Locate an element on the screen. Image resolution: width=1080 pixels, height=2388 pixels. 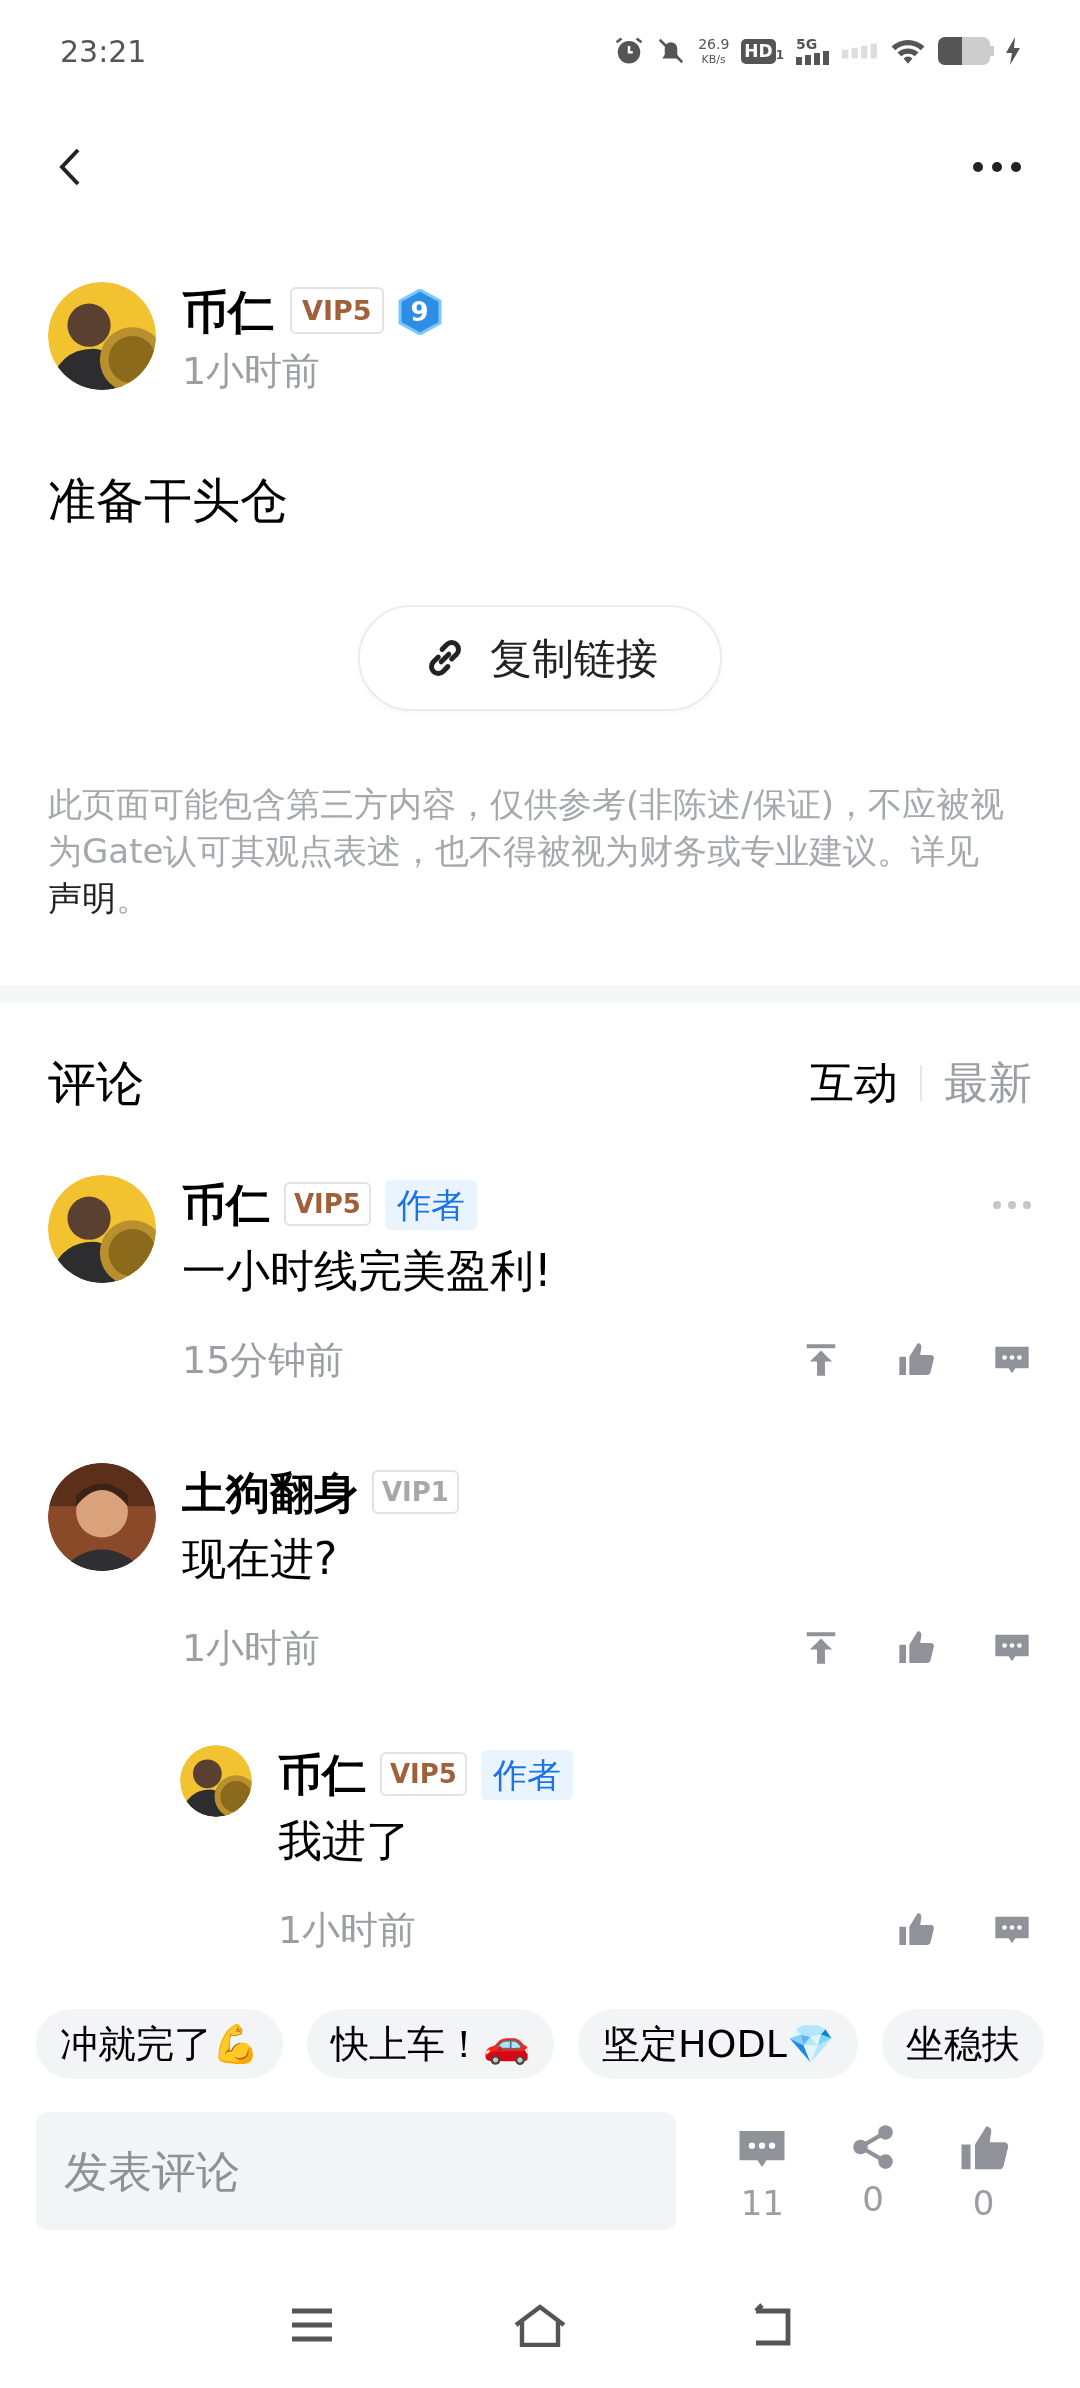
quick-reply-chip: 冲就完了💪 is located at coordinates (159, 2044).